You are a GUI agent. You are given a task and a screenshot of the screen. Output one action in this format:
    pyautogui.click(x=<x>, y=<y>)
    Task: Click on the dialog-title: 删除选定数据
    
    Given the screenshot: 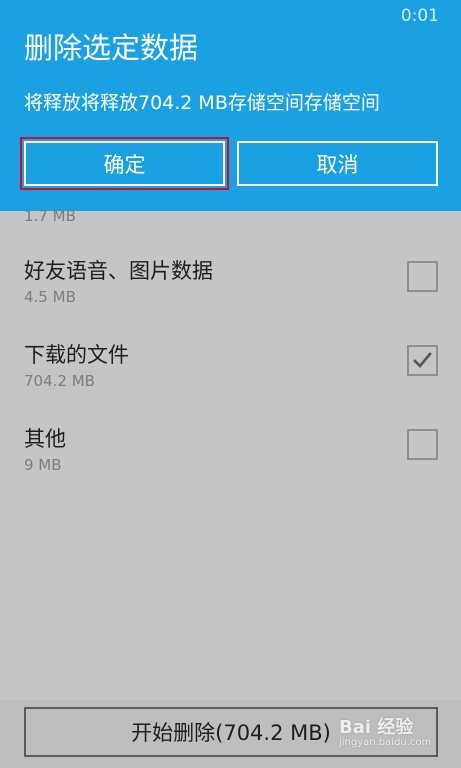 What is the action you would take?
    pyautogui.click(x=111, y=48)
    